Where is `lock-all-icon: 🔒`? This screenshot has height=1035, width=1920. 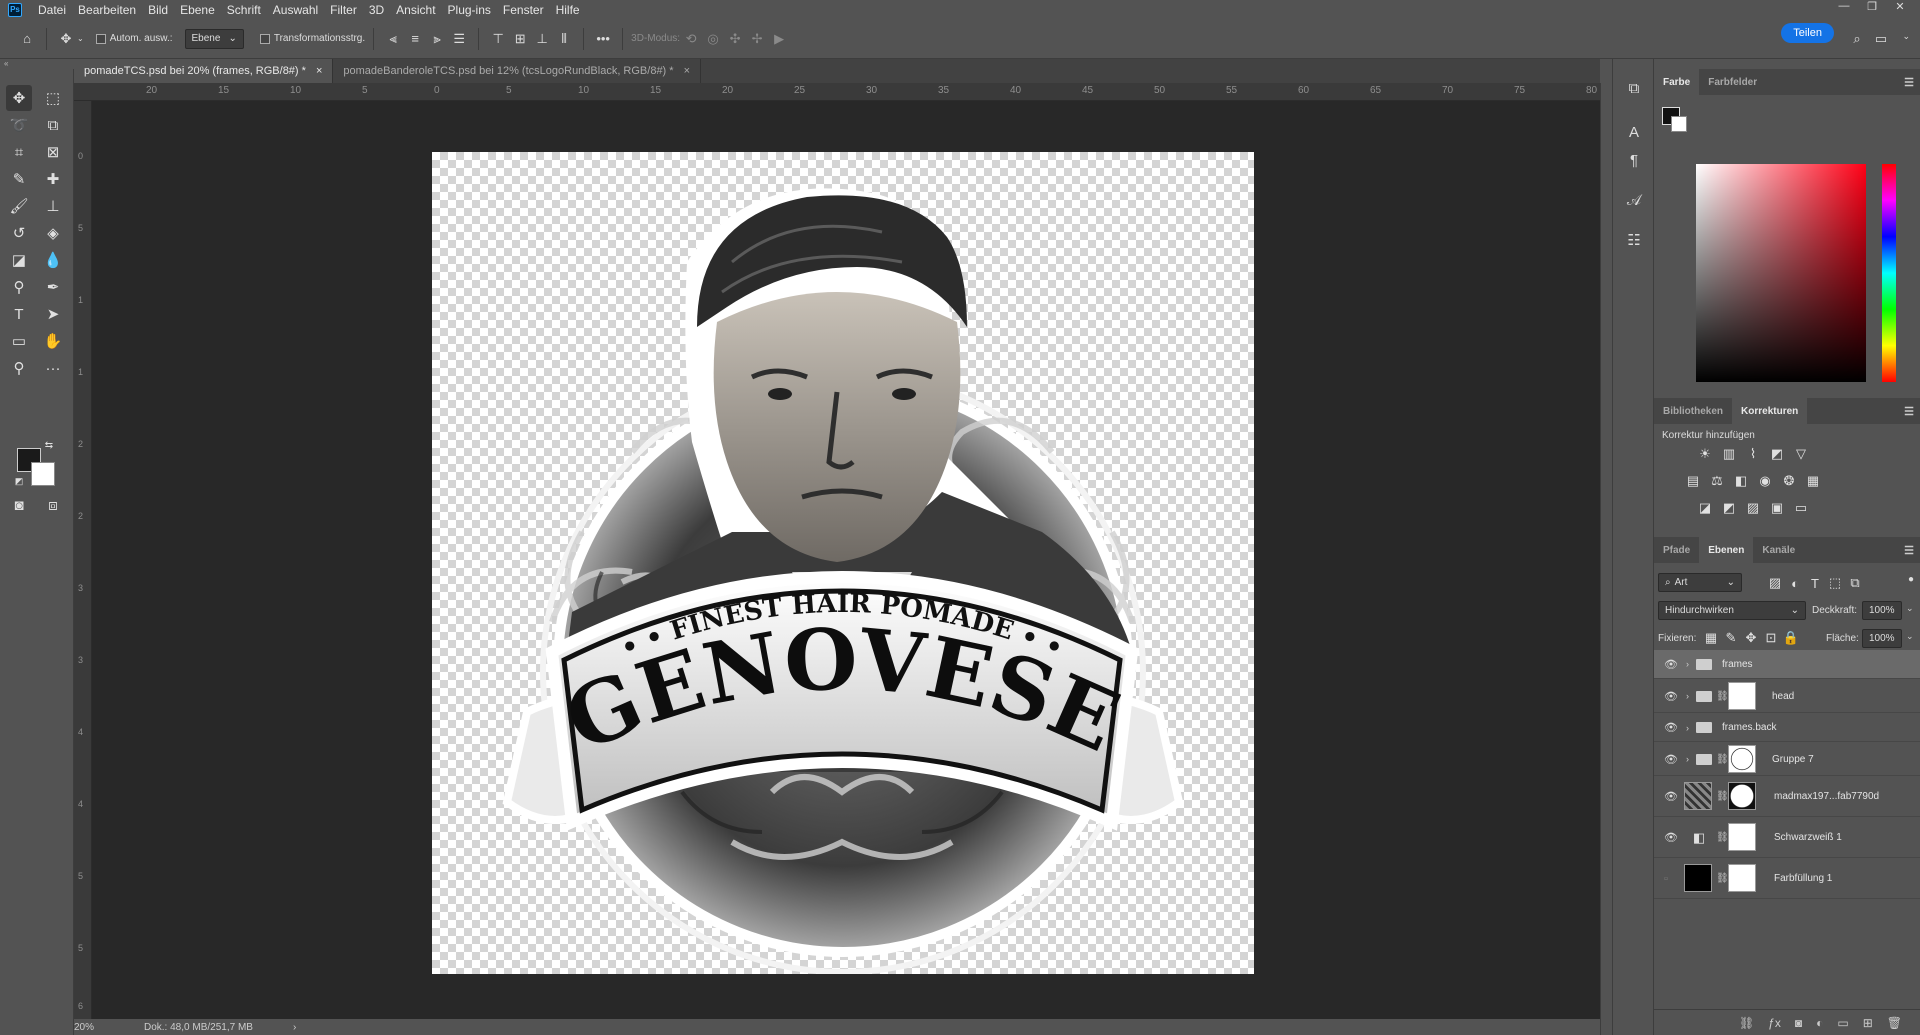 lock-all-icon: 🔒 is located at coordinates (1791, 638).